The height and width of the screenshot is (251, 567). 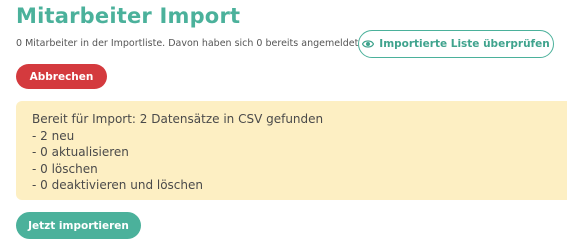 I want to click on page-title: Mitarbeiter Import, so click(x=128, y=16).